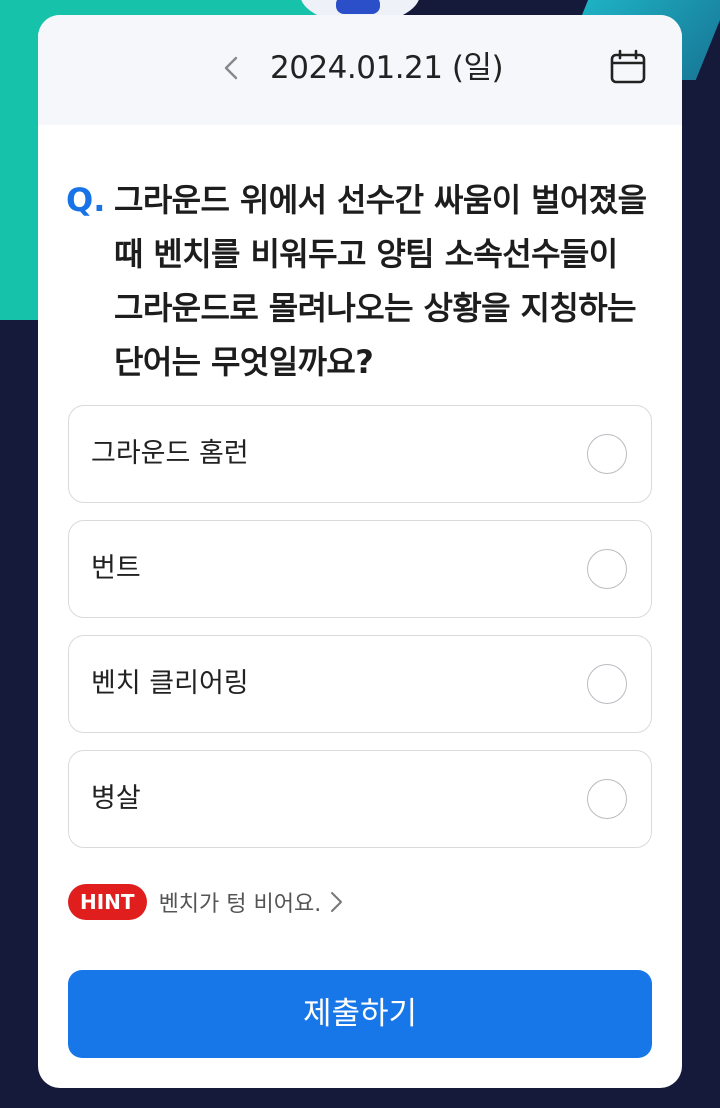  Describe the element at coordinates (360, 799) in the screenshot. I see `answer-option-4: 병살` at that location.